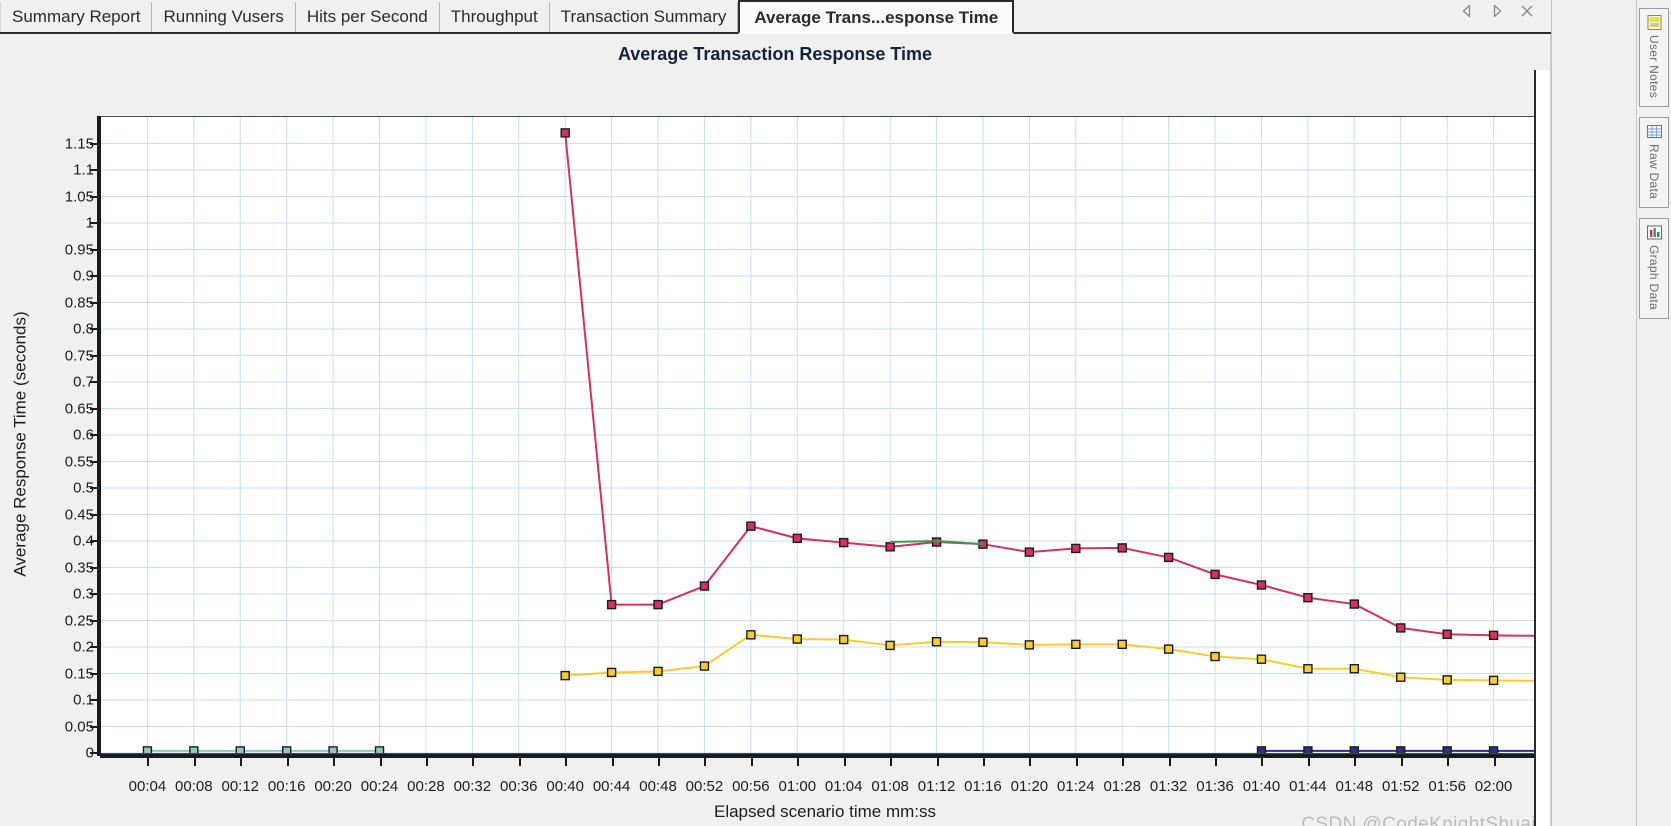 This screenshot has height=826, width=1671. What do you see at coordinates (1215, 786) in the screenshot?
I see `x-tick-label: 01:36` at bounding box center [1215, 786].